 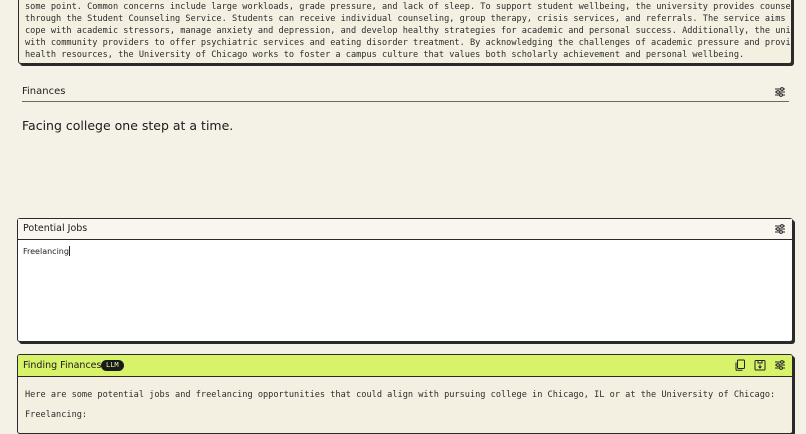 I want to click on finding-finances-header: Finding Finances LLM, so click(x=405, y=366).